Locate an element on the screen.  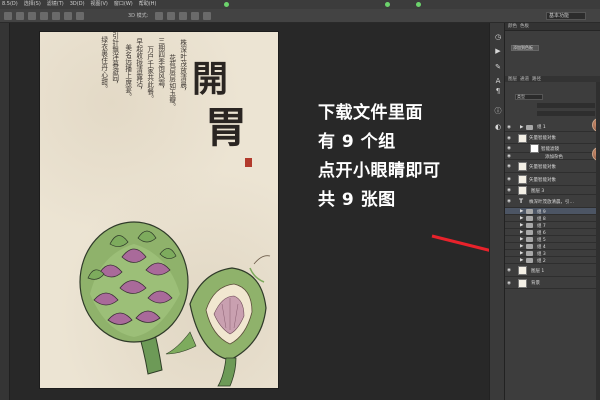
annotation-text: 下载文件里面 有 9 个组 点开小眼睛即可 共 9 张图 is located at coordinates (403, 157).